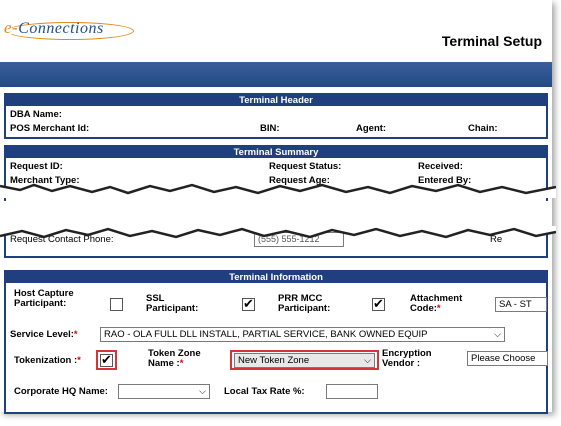 This screenshot has width=561, height=426. What do you see at coordinates (164, 391) in the screenshot?
I see `corporate-hq-select: ⌵` at bounding box center [164, 391].